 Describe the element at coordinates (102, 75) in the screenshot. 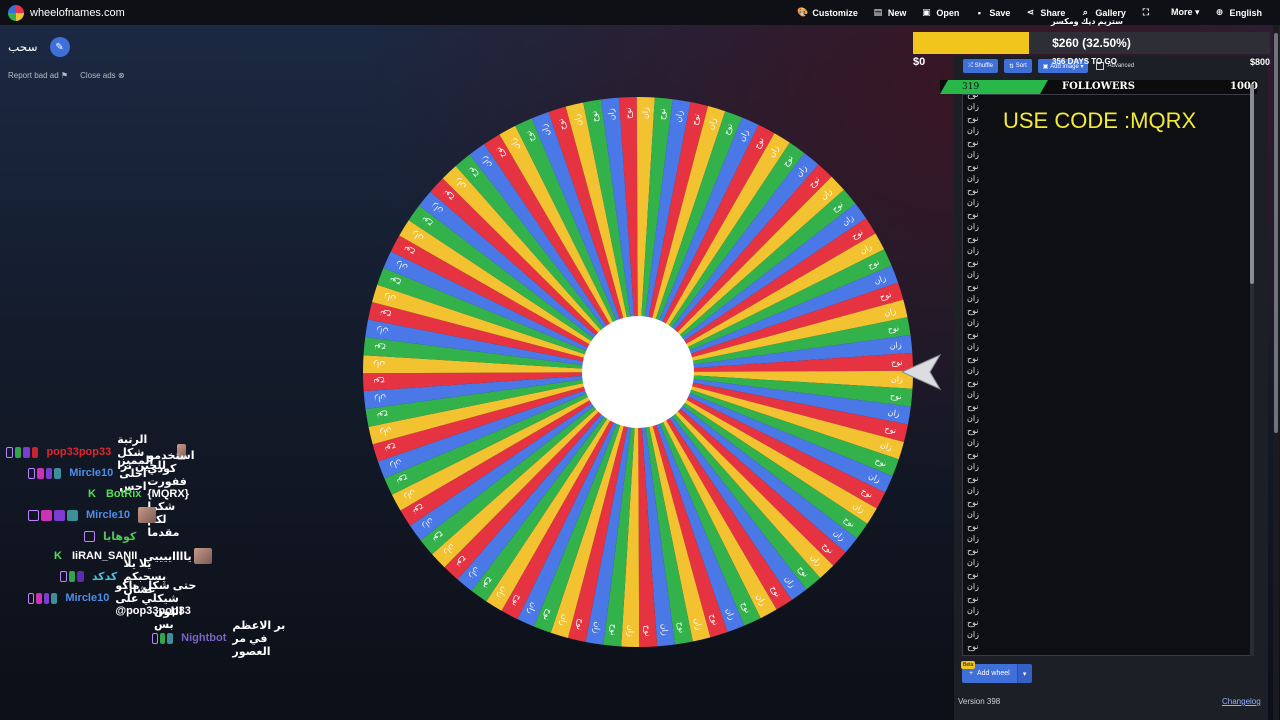

I see `close-ads-link: Close ads ⊗` at that location.